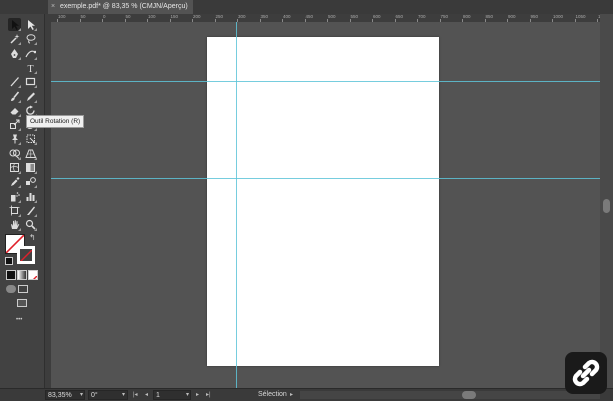 This screenshot has height=401, width=613. Describe the element at coordinates (55, 121) in the screenshot. I see `tool-tooltip: Outil Rotation (R)` at that location.